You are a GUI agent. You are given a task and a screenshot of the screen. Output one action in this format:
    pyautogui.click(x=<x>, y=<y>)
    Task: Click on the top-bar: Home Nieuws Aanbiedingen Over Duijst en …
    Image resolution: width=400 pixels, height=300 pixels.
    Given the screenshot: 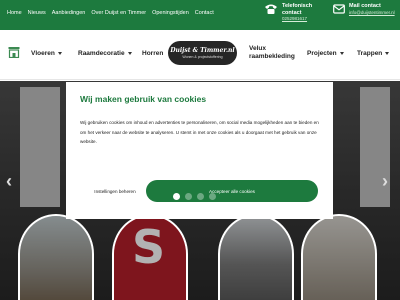 What is the action you would take?
    pyautogui.click(x=200, y=15)
    